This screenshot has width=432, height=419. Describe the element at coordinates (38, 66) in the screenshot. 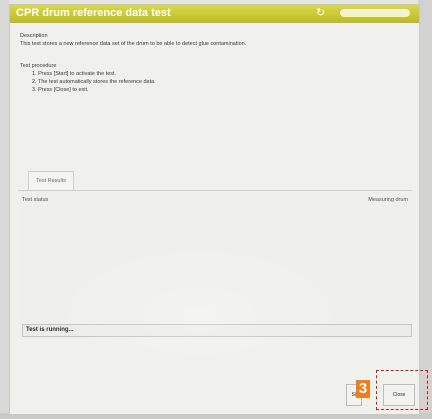

I see `procedure-heading: Test procedure` at that location.